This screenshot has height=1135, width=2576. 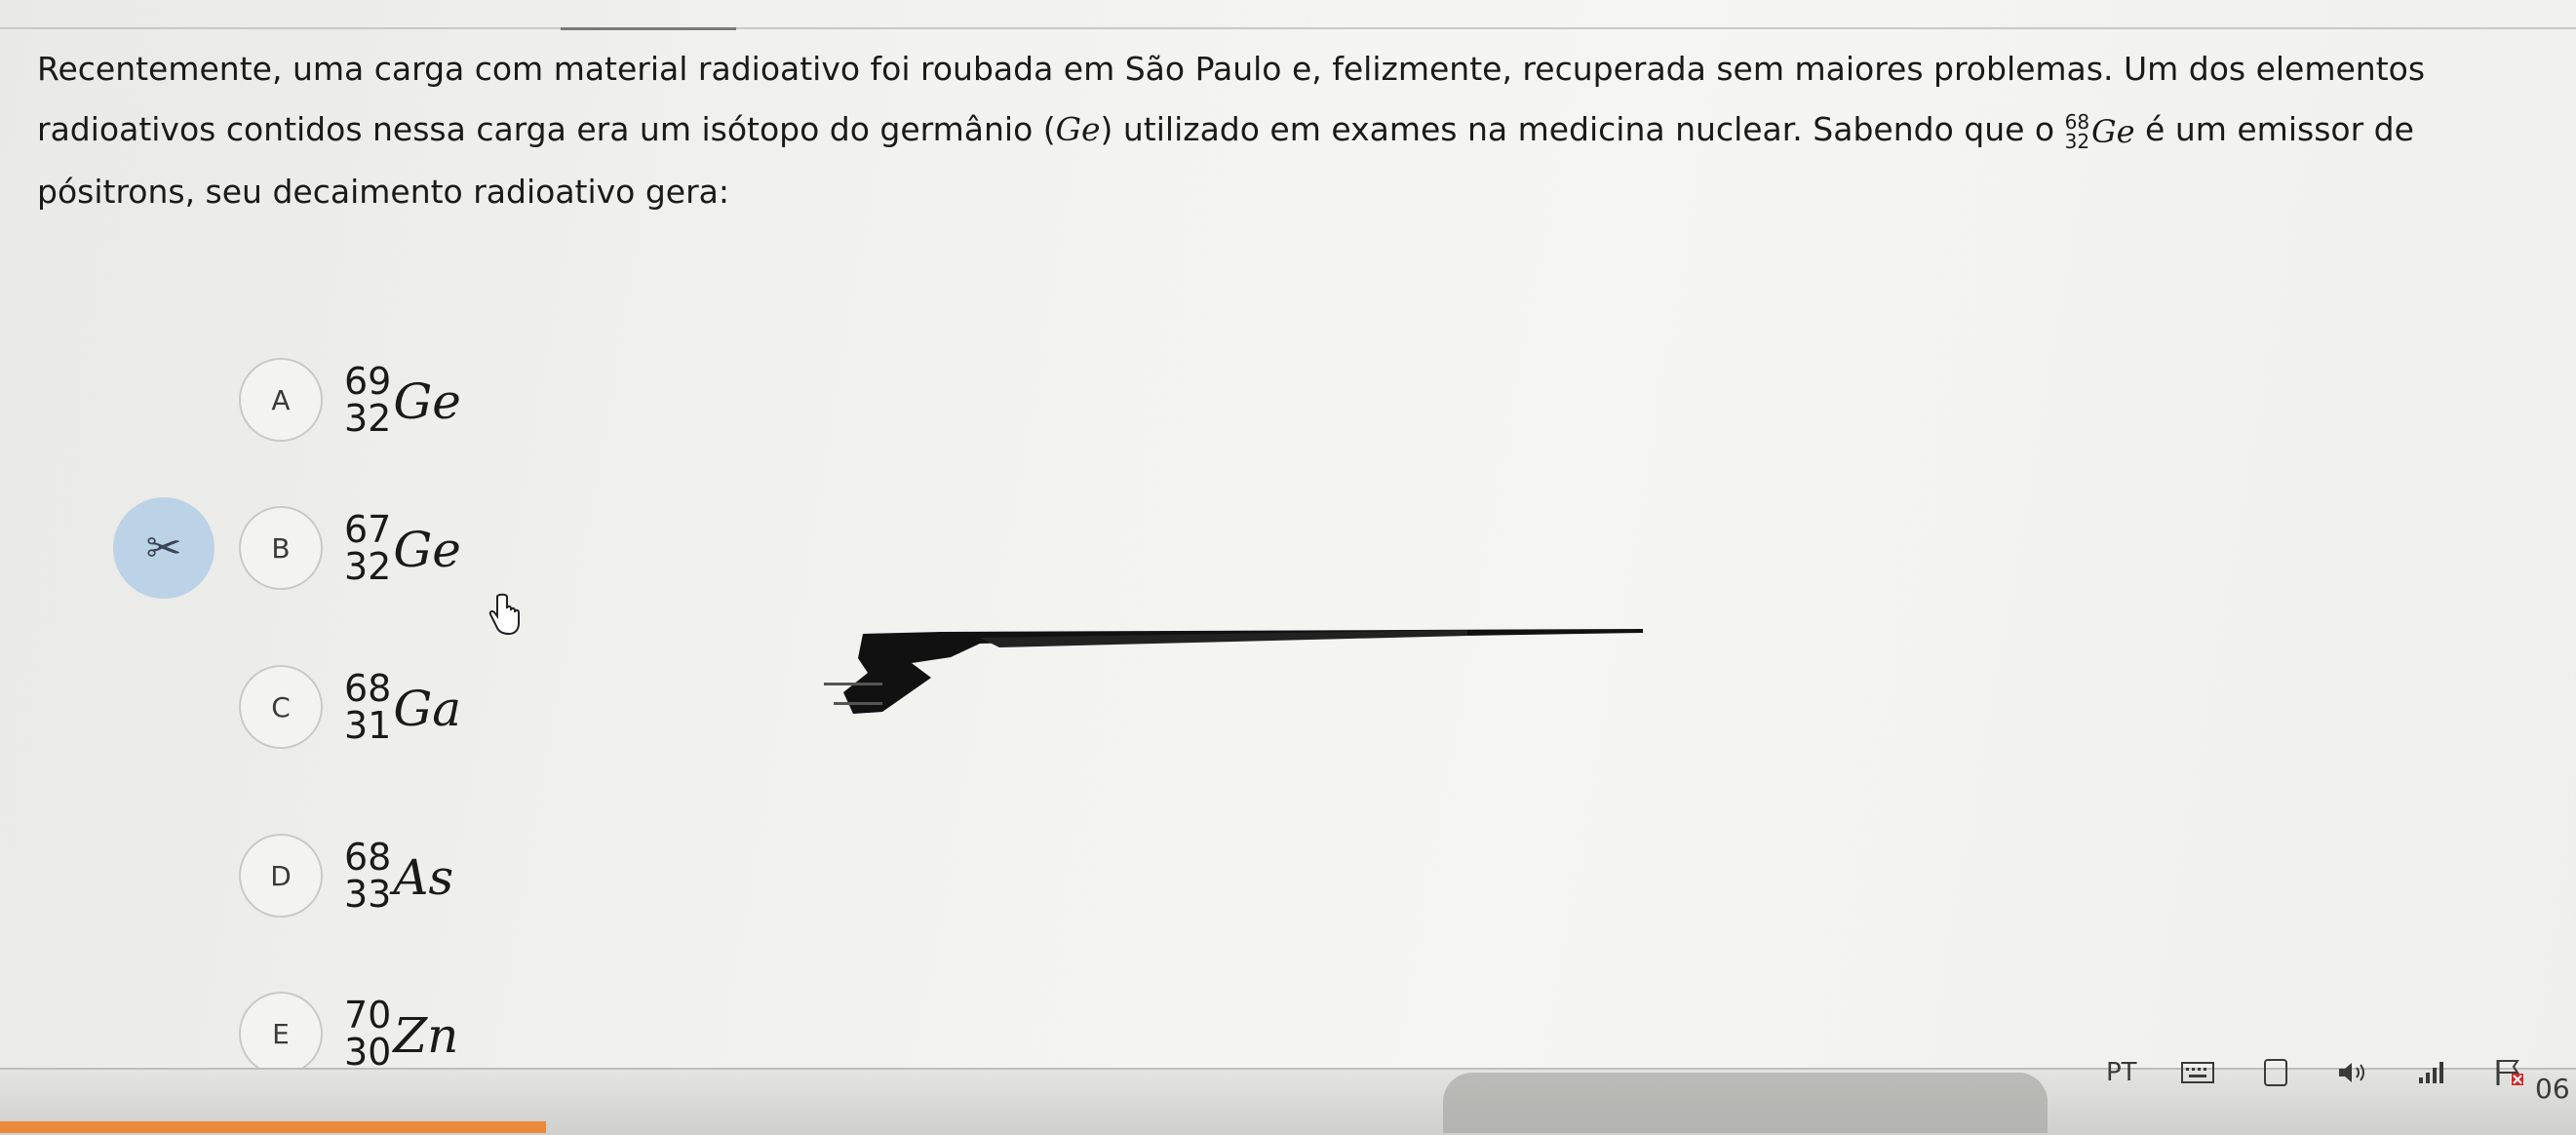 I want to click on screen-smudge, so click(x=1233, y=672).